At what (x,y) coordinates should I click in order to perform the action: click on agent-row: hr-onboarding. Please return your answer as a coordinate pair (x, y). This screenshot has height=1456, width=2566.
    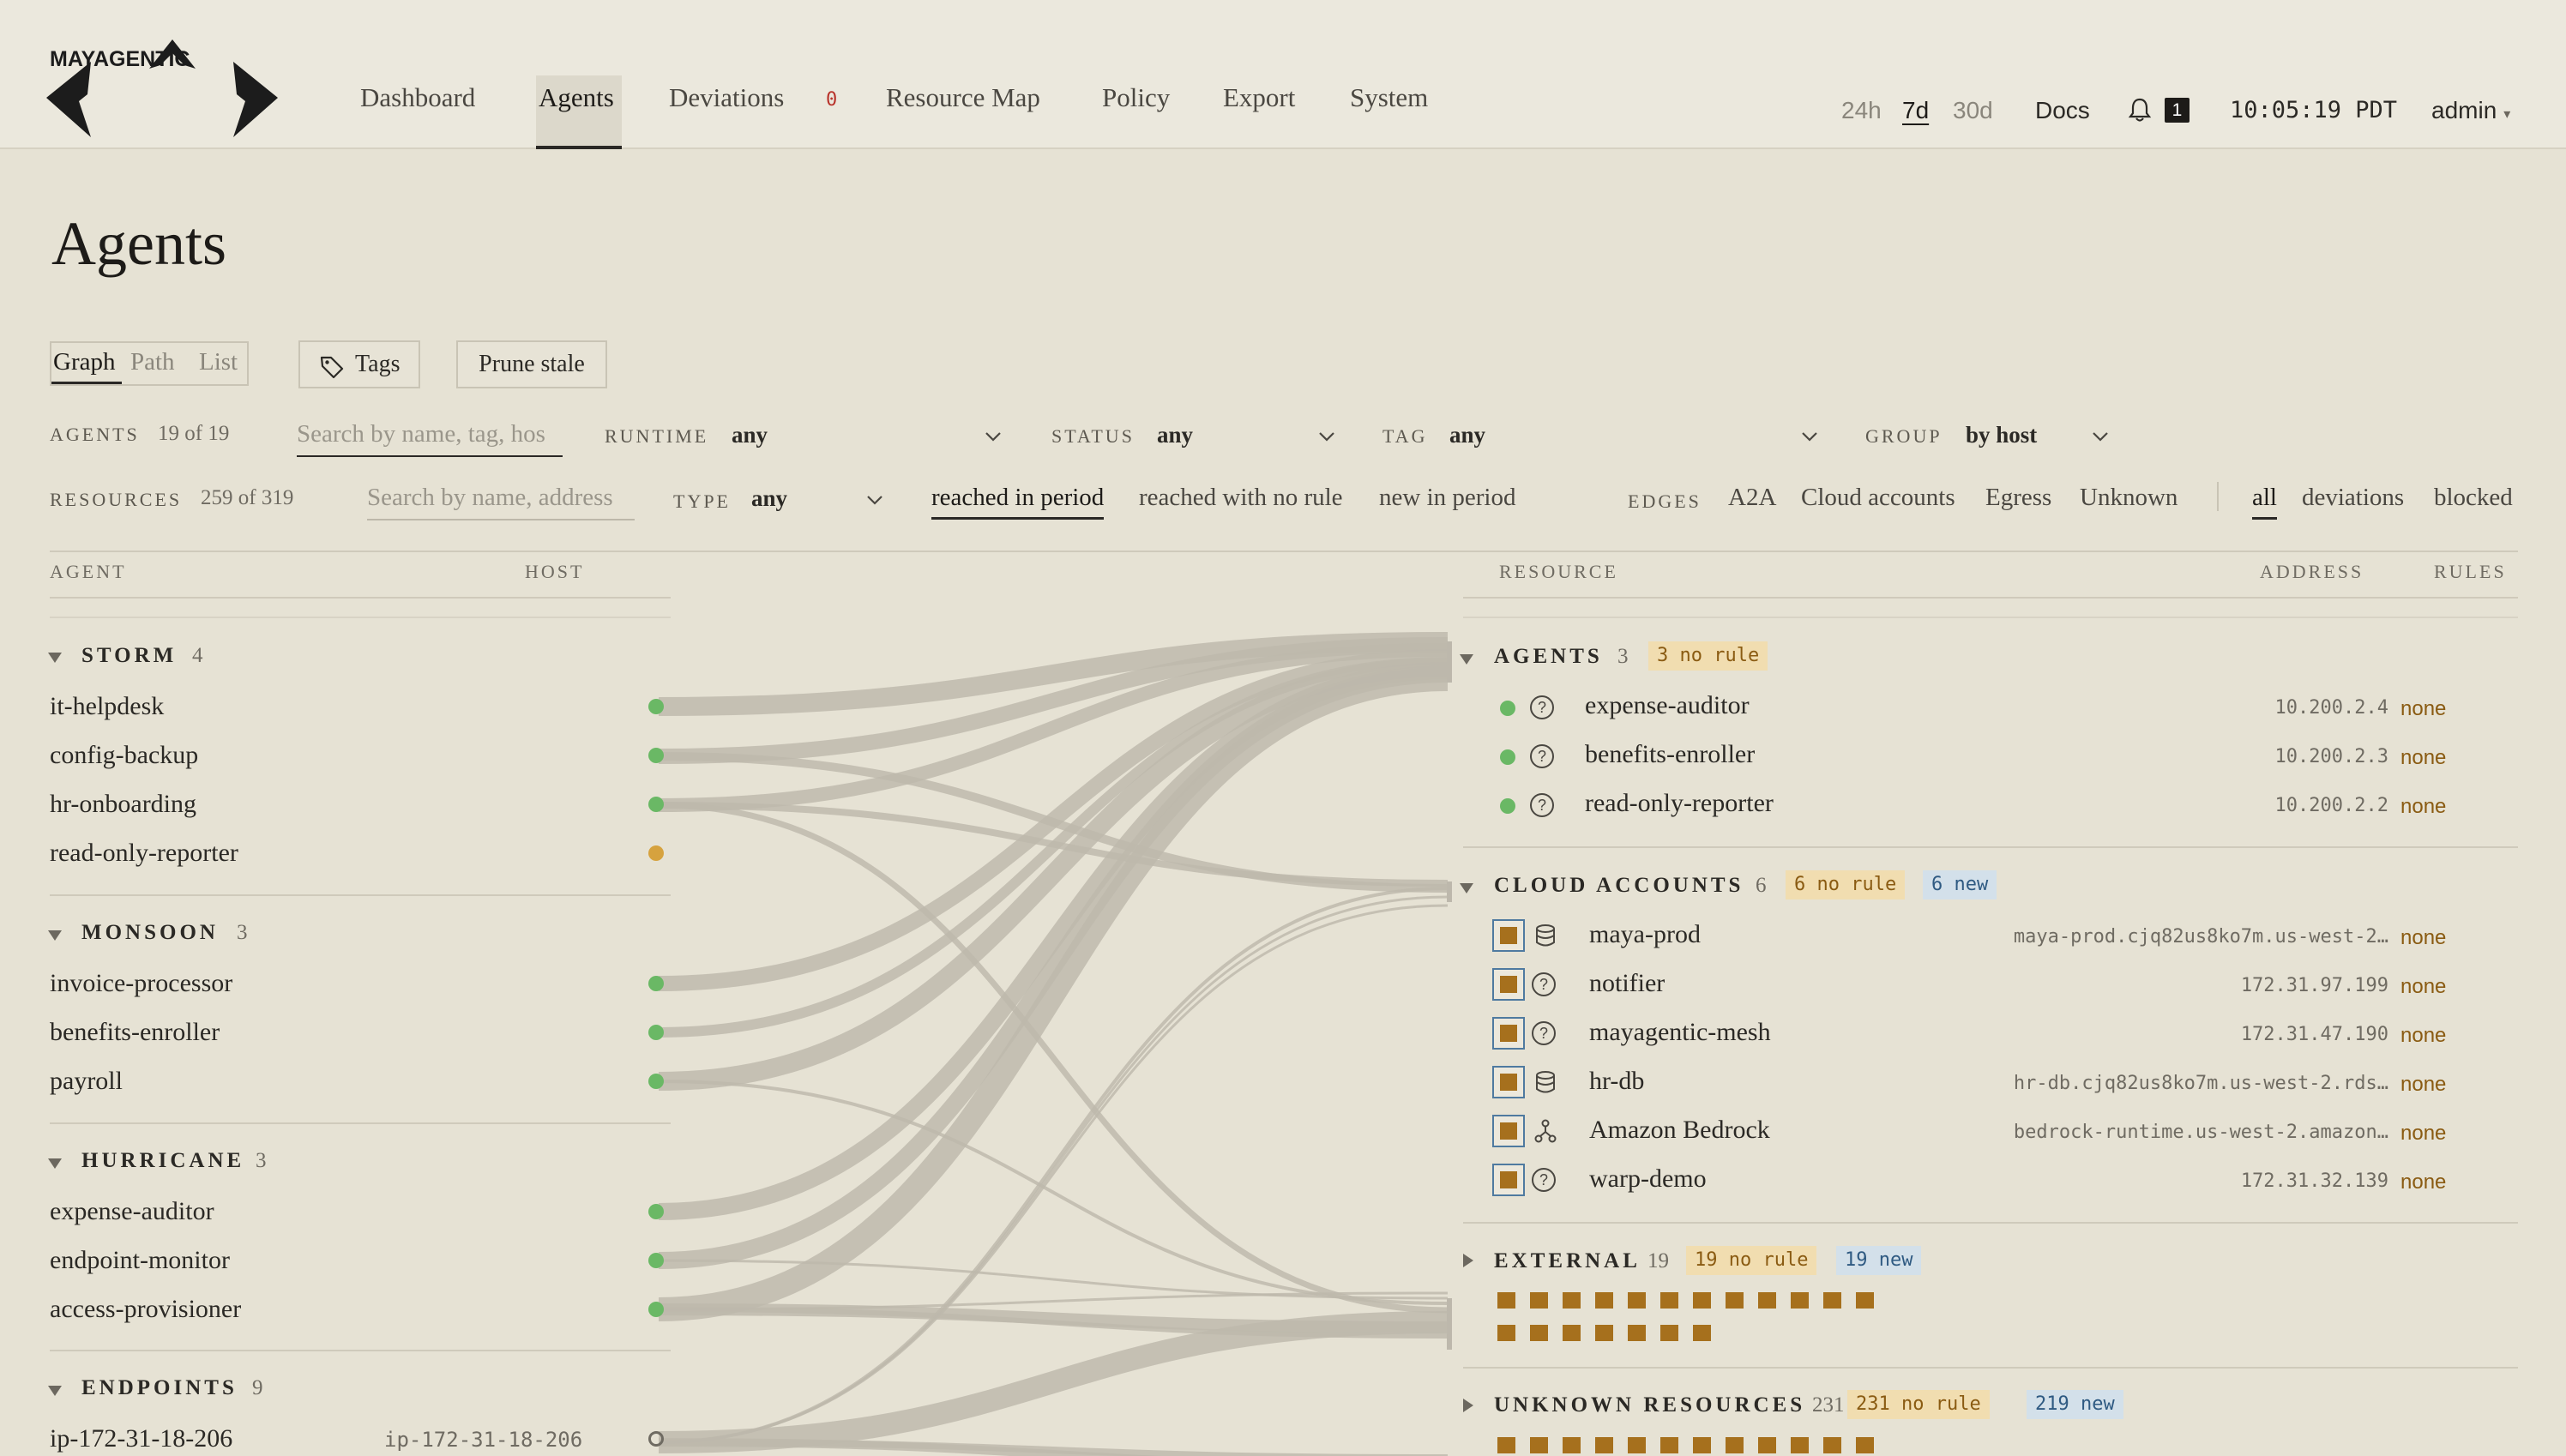
    Looking at the image, I should click on (123, 804).